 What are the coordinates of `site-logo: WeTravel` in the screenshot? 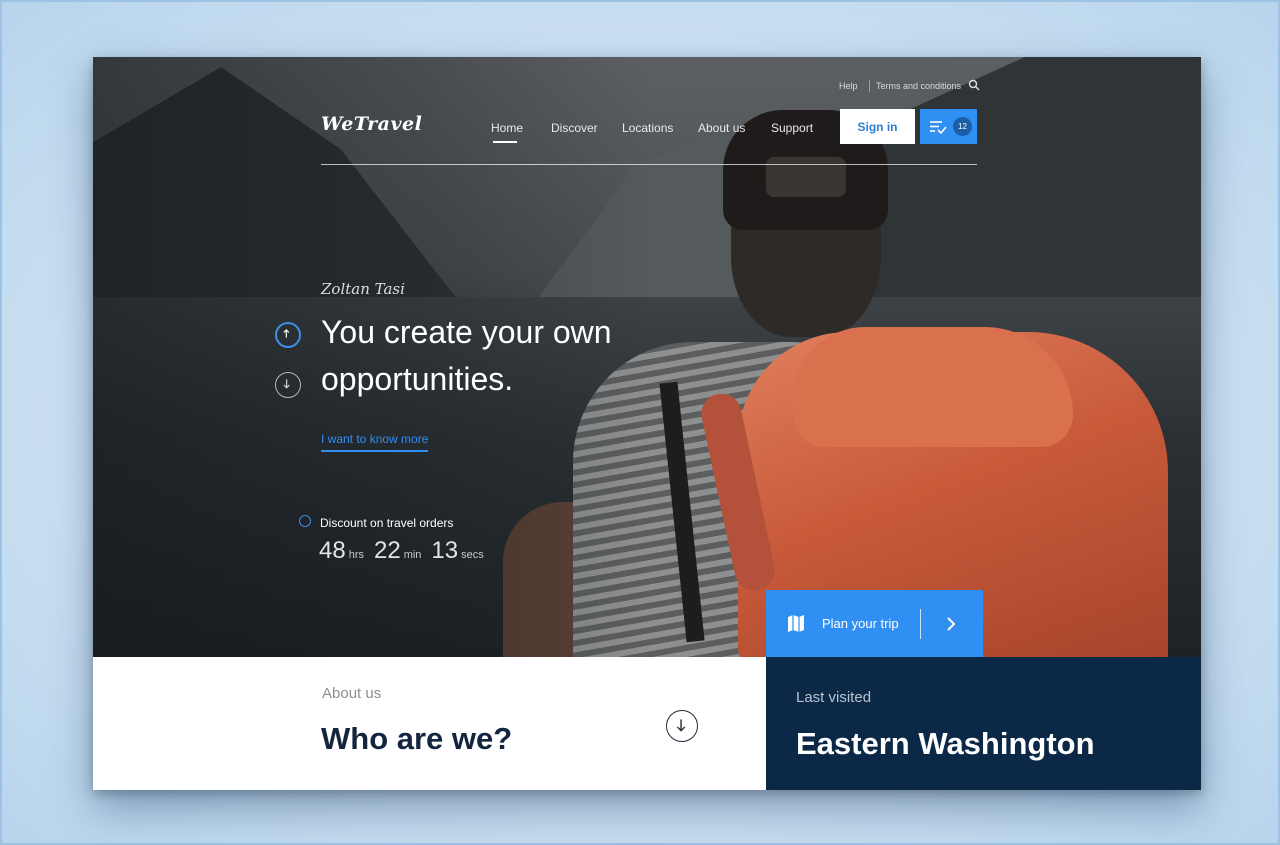 It's located at (371, 124).